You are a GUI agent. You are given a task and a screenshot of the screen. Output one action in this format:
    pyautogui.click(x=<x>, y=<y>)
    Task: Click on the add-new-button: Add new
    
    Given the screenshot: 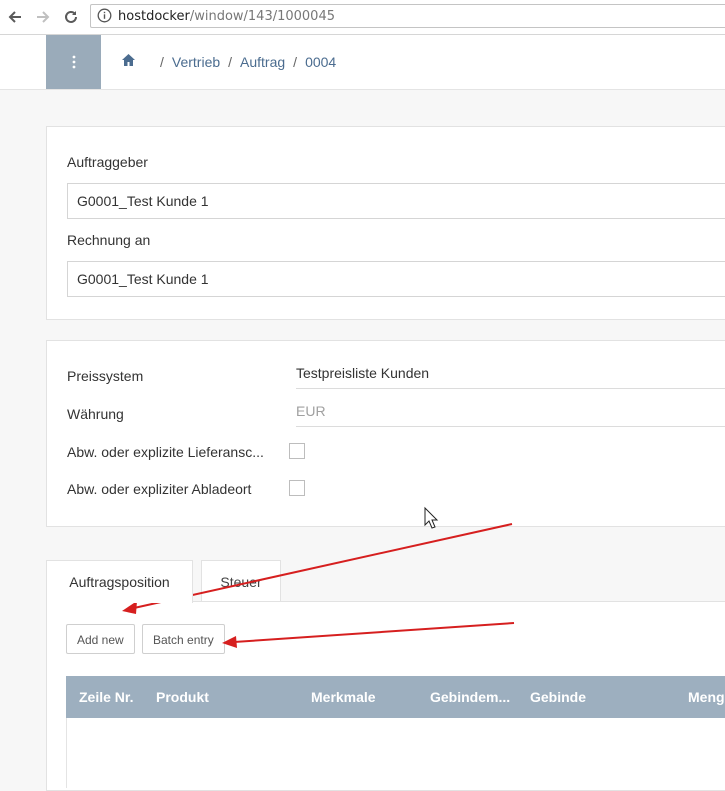 What is the action you would take?
    pyautogui.click(x=100, y=639)
    